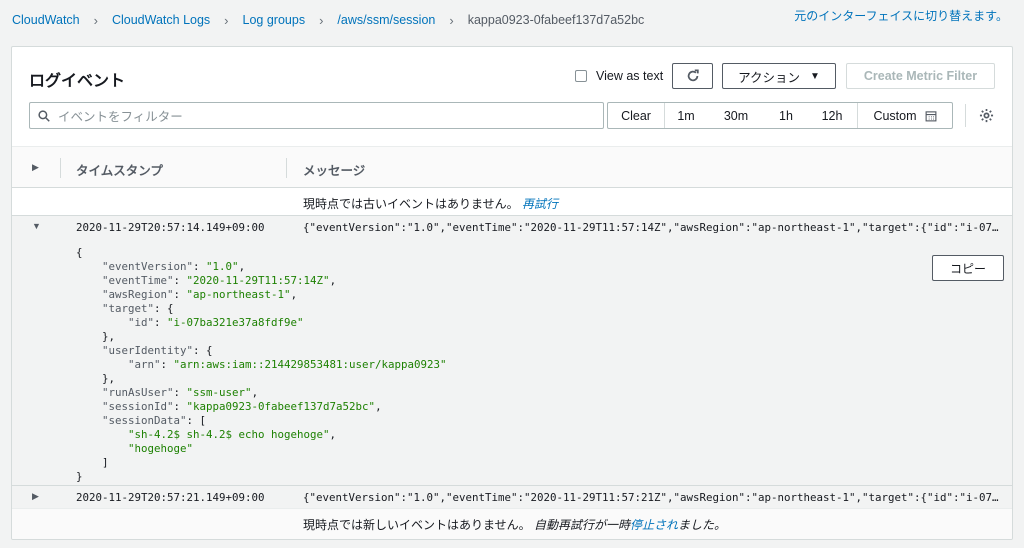 This screenshot has height=548, width=1024. What do you see at coordinates (901, 15) in the screenshot?
I see `switch-interface-link: 元のインターフェイスに切り替えます。` at bounding box center [901, 15].